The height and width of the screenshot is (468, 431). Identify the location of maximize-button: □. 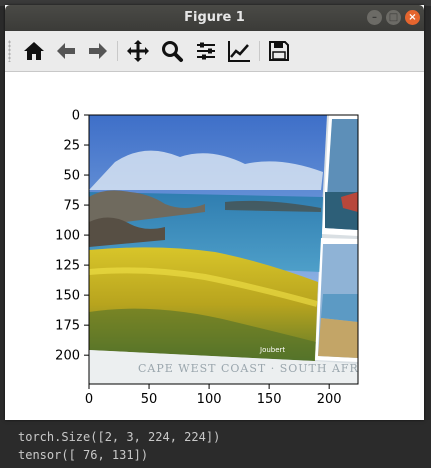
(393, 17).